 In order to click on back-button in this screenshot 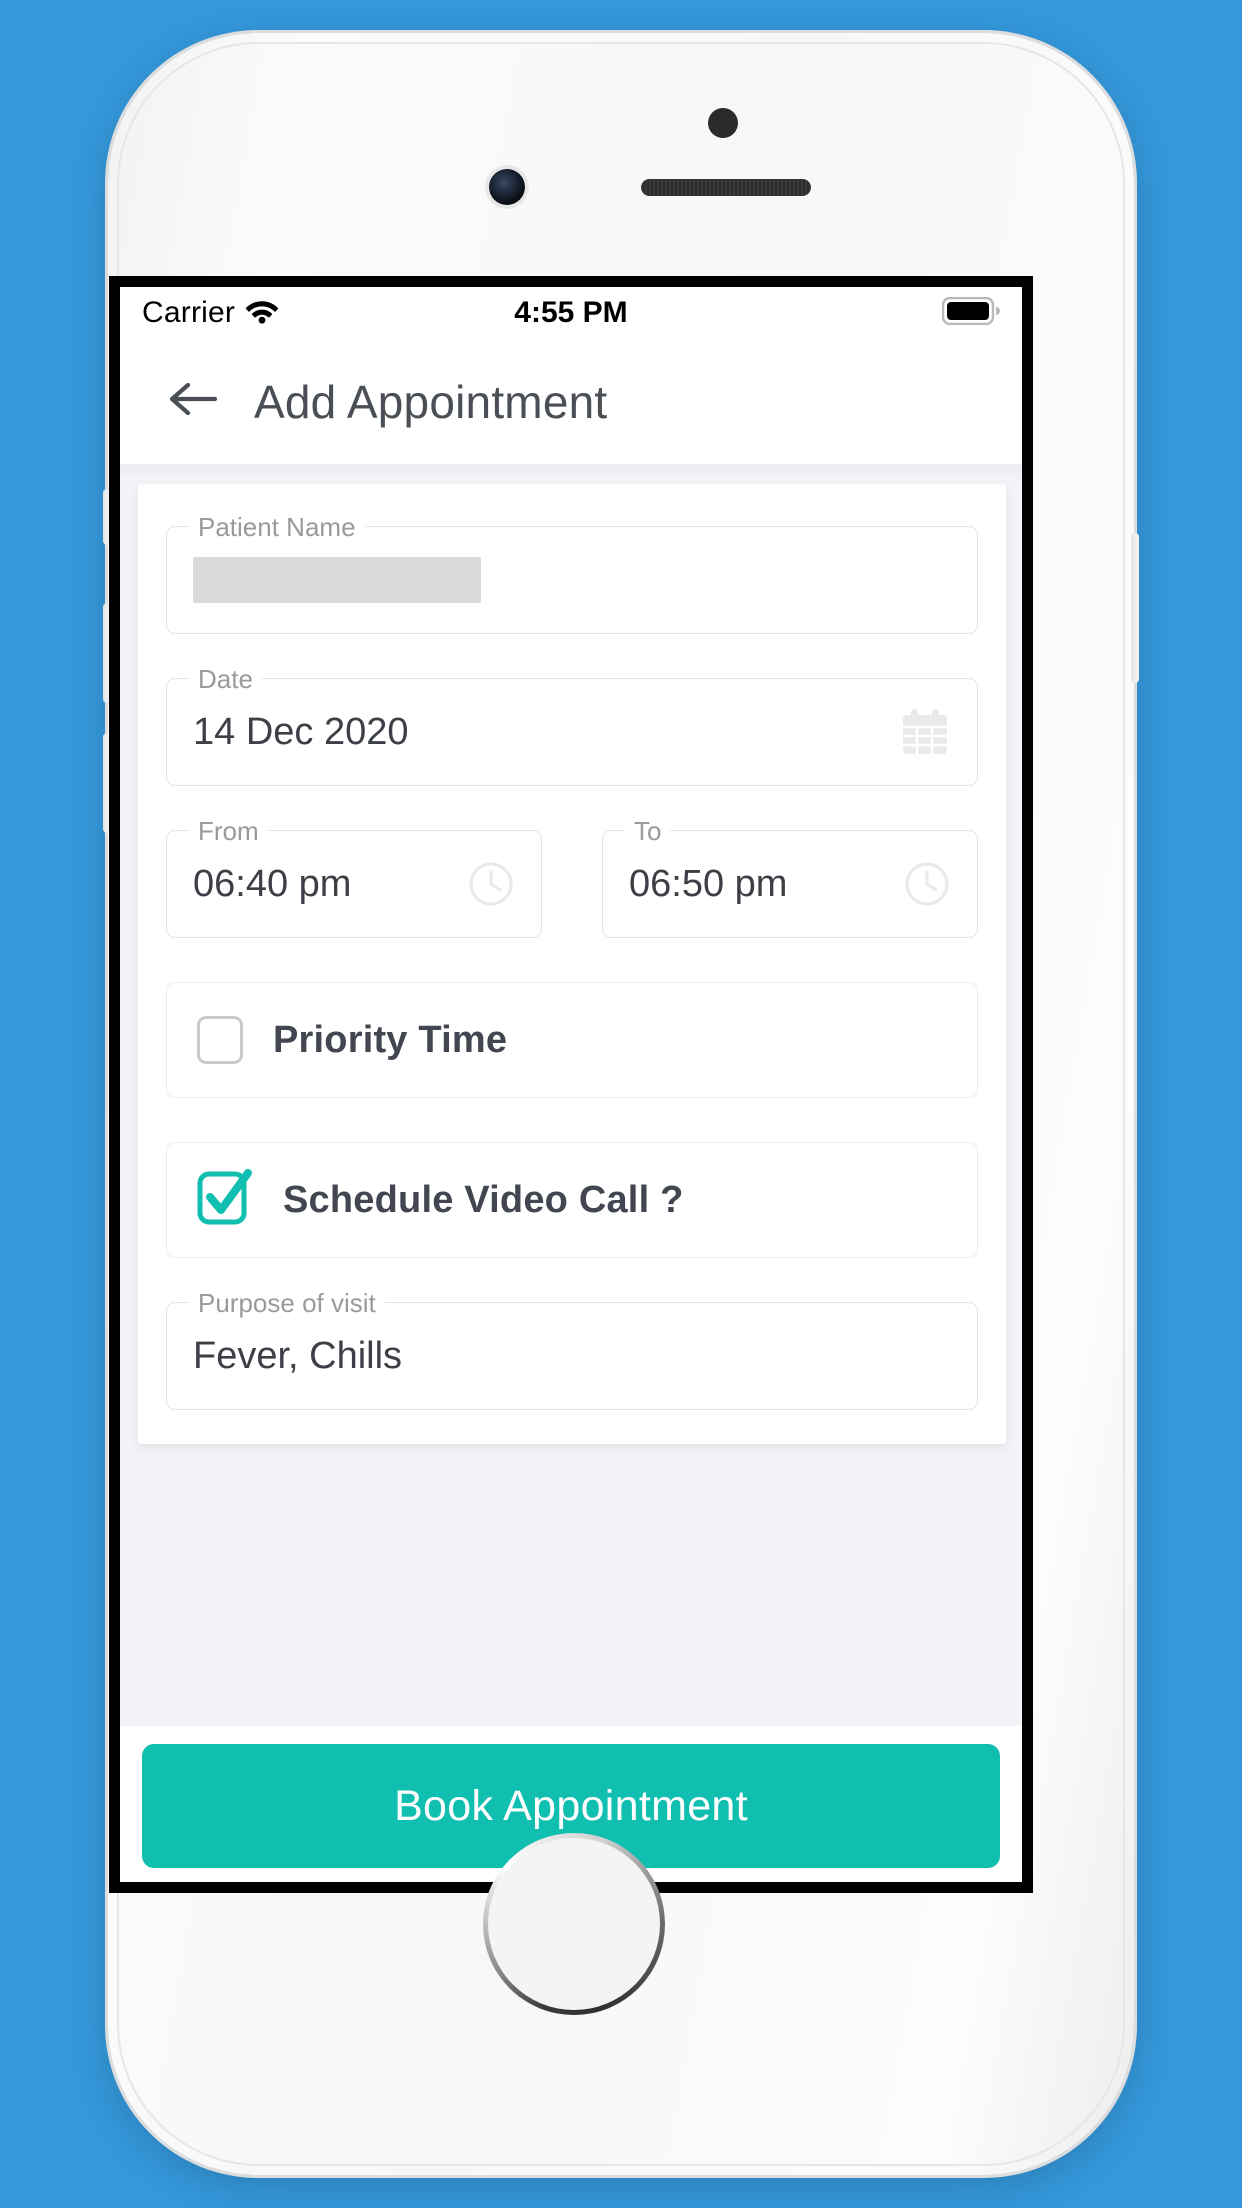, I will do `click(194, 402)`.